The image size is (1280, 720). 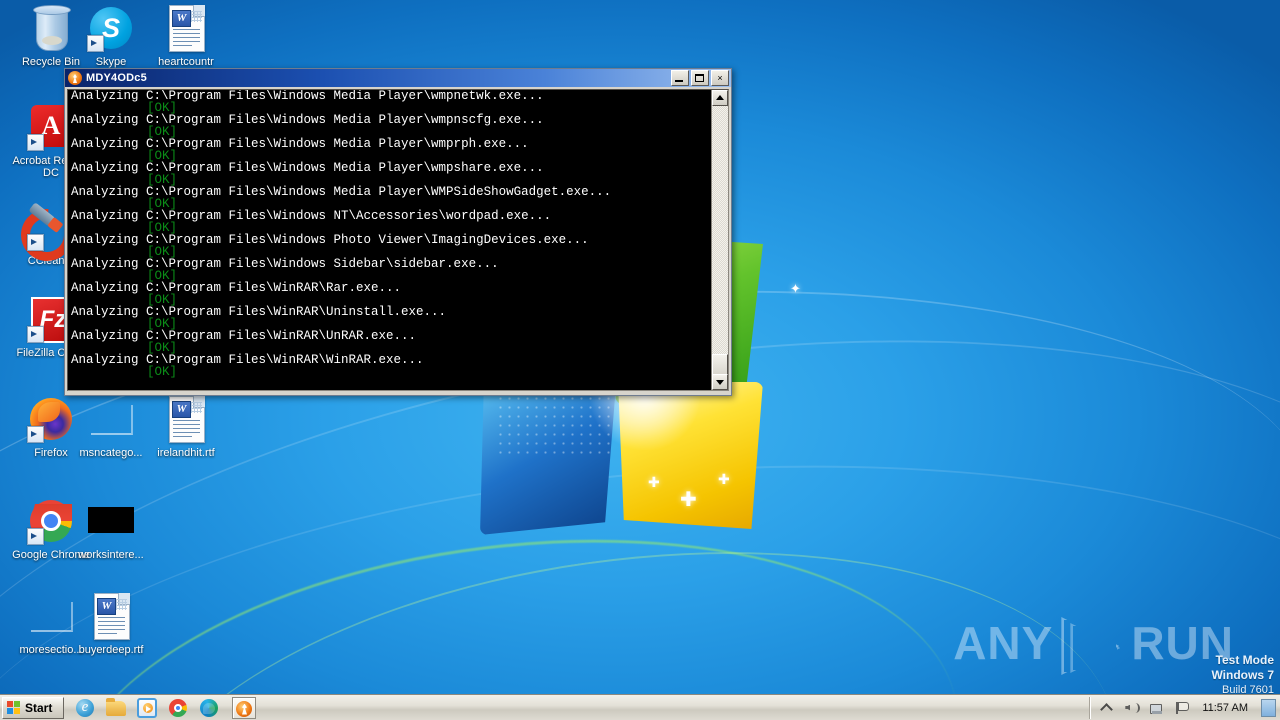 I want to click on anyrun-any-text: ANY, so click(x=1003, y=643).